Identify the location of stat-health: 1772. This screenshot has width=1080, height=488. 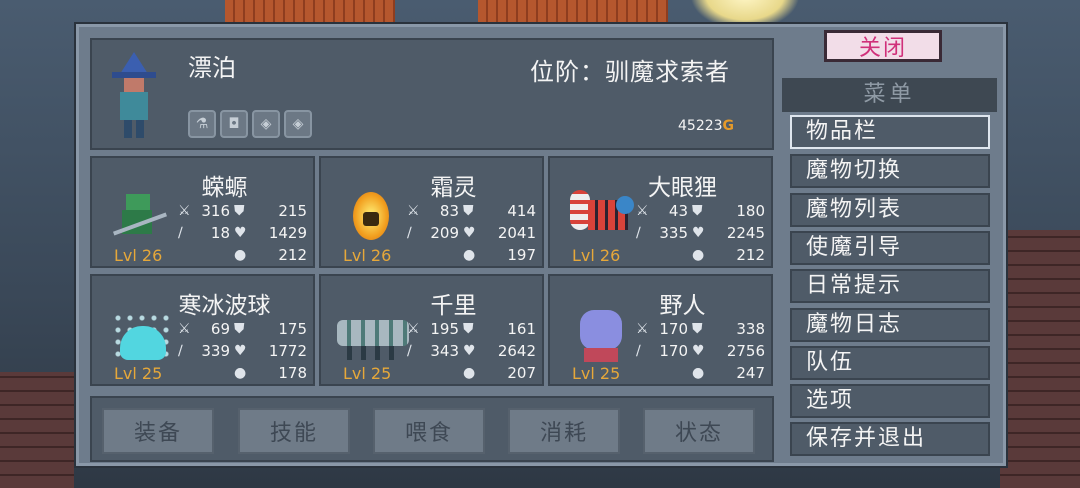
(287, 351).